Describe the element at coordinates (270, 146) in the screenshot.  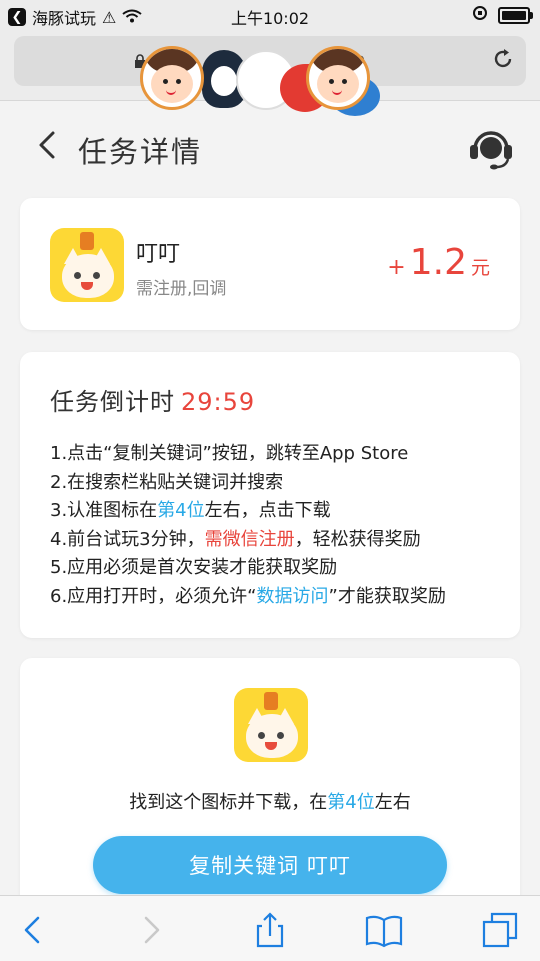
I see `page-header: 任务详情` at that location.